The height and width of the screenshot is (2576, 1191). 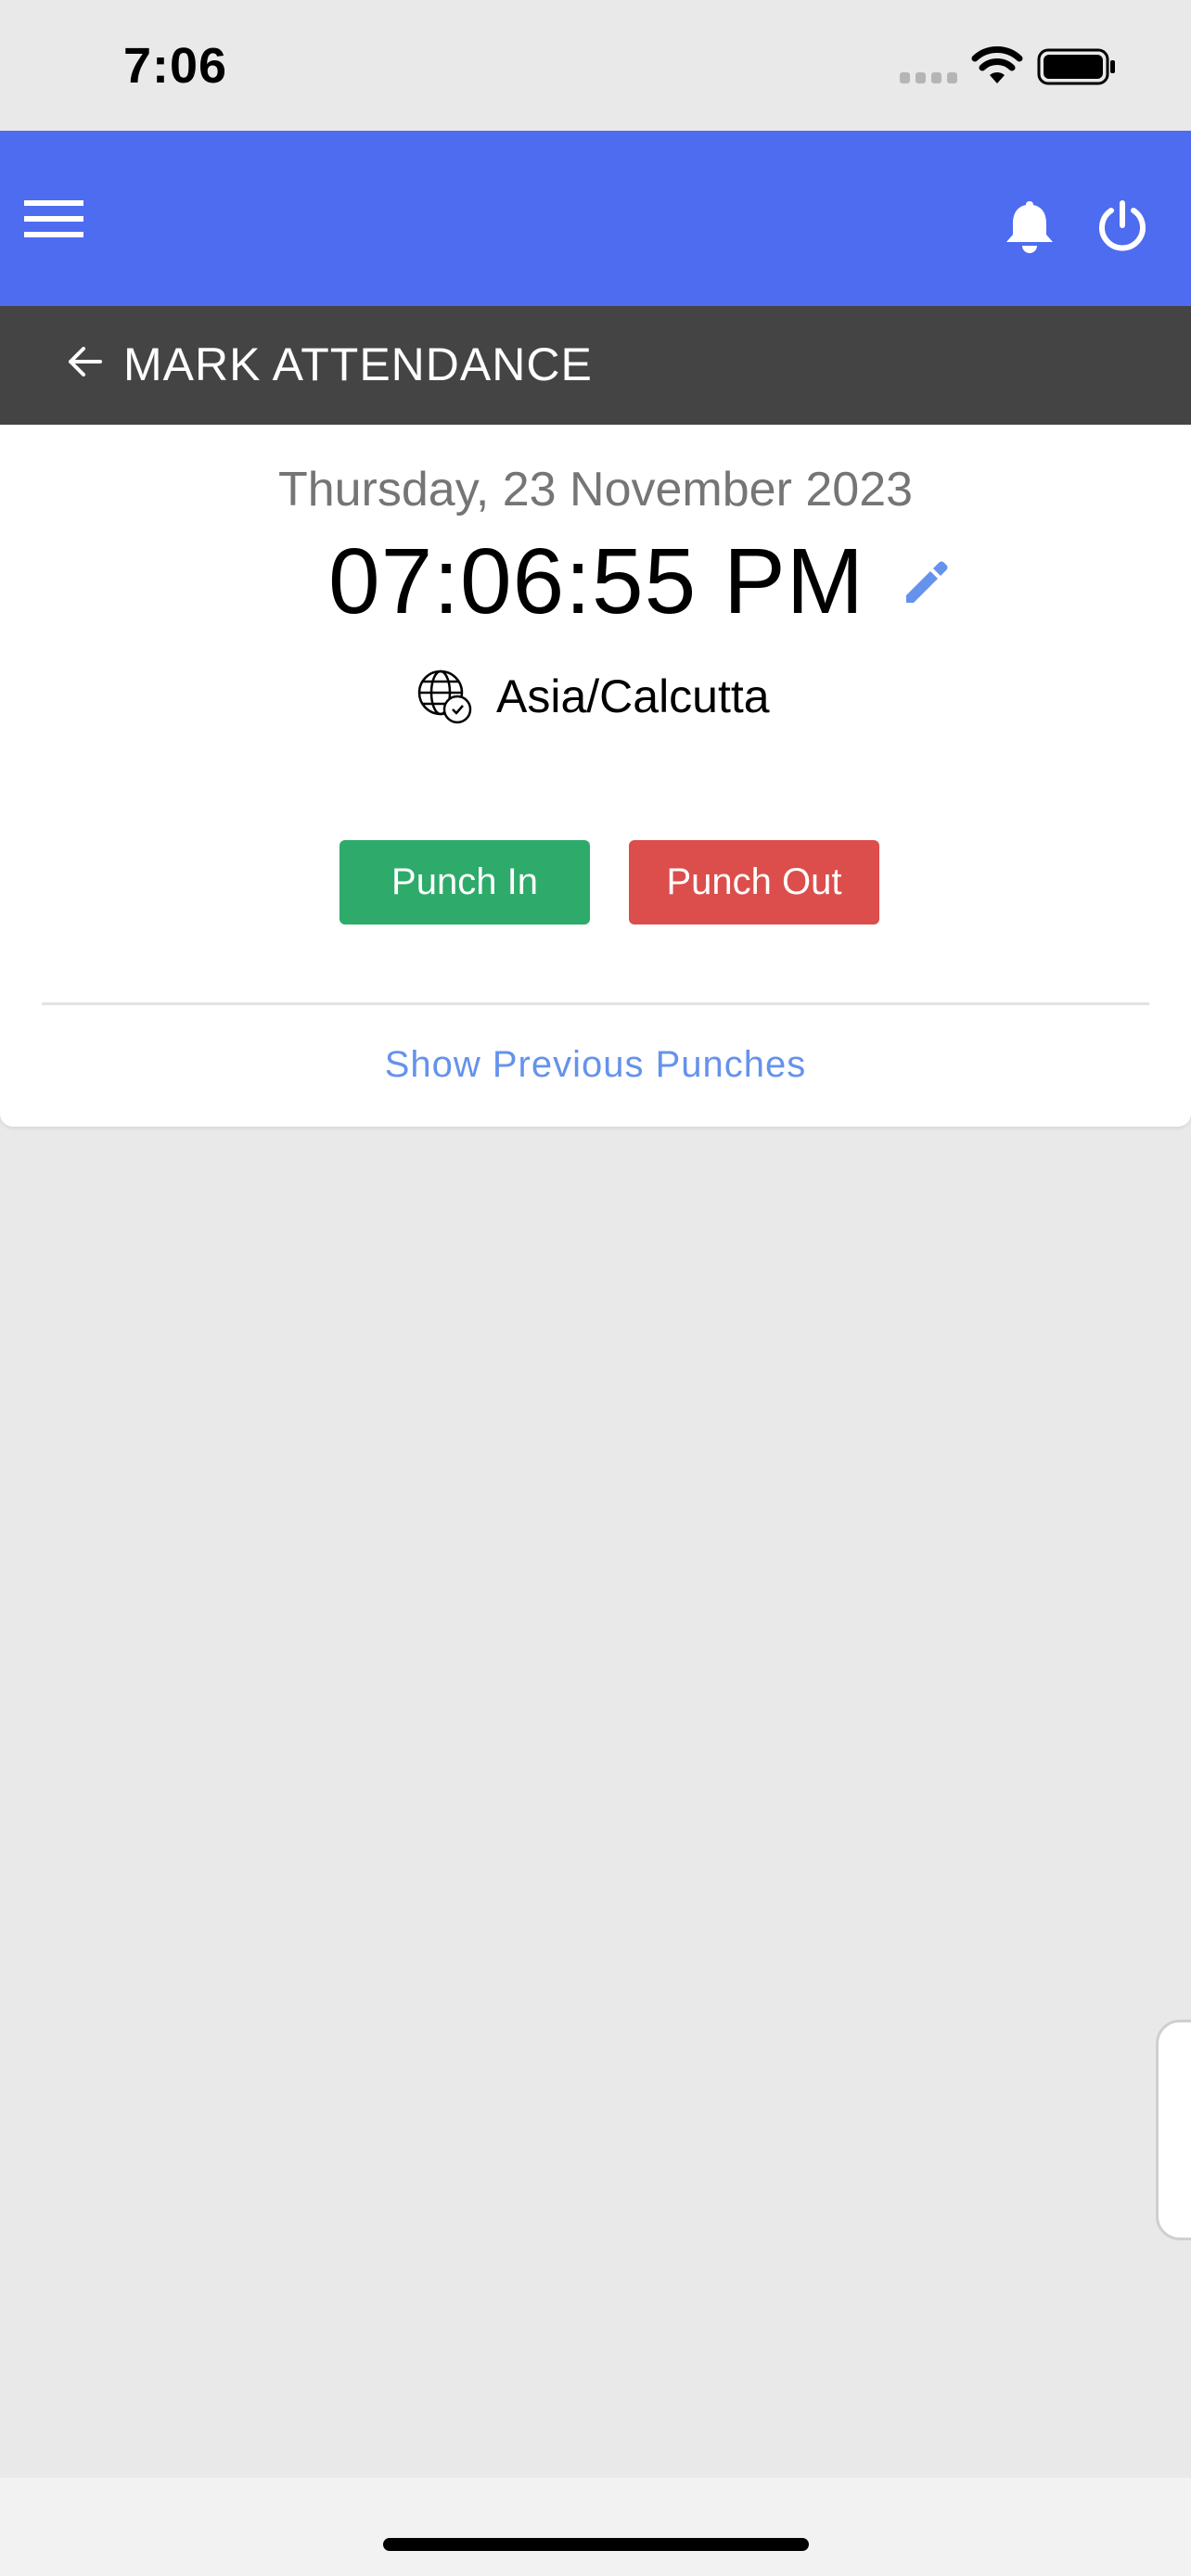 What do you see at coordinates (1122, 226) in the screenshot?
I see `power-icon` at bounding box center [1122, 226].